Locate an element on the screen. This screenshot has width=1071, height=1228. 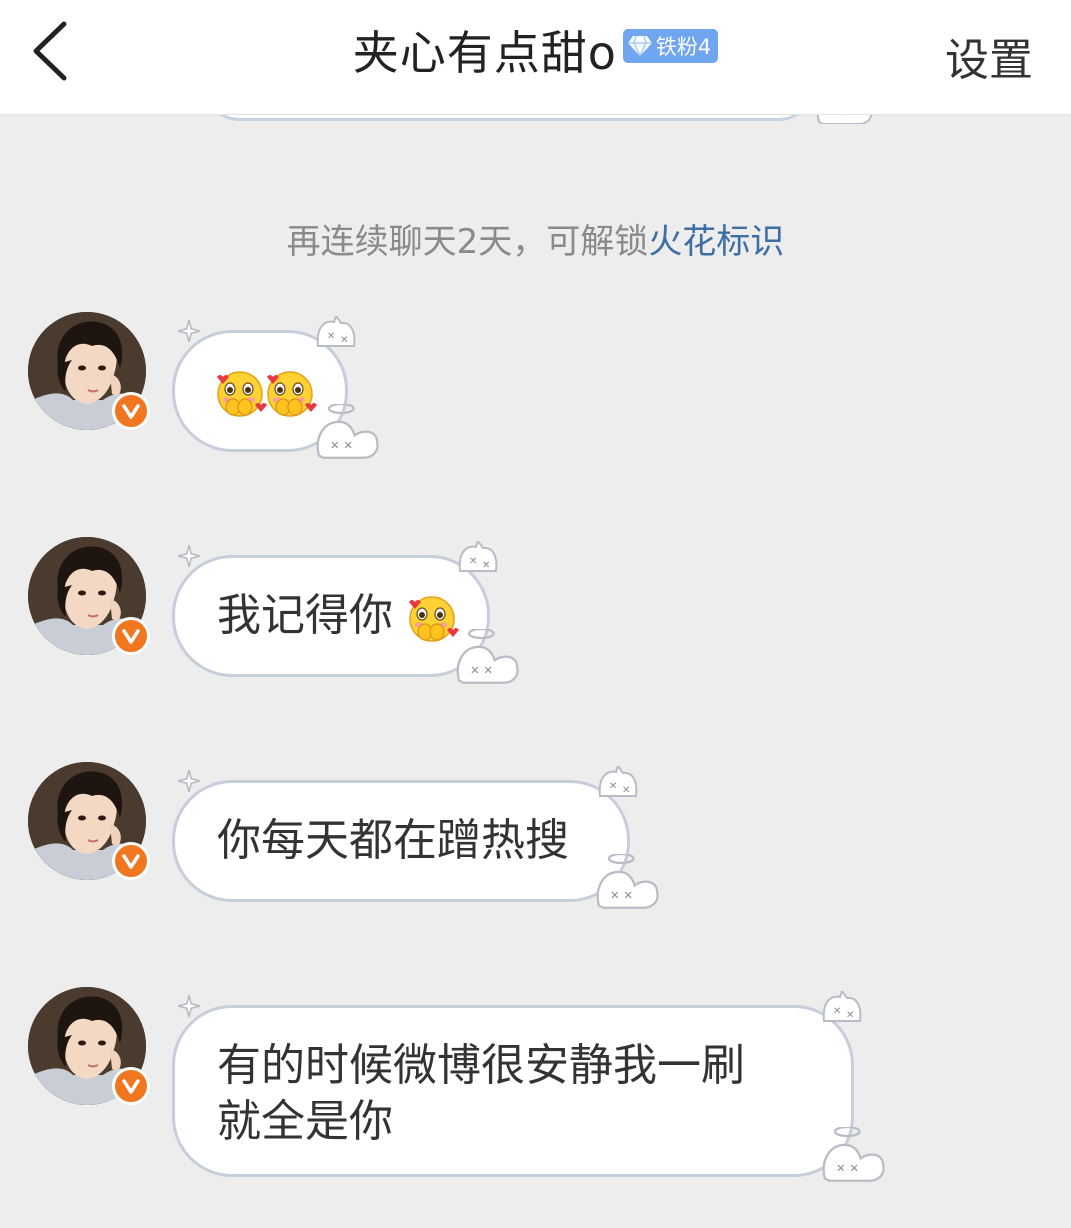
message-bubble: 我记得你 is located at coordinates (331, 616).